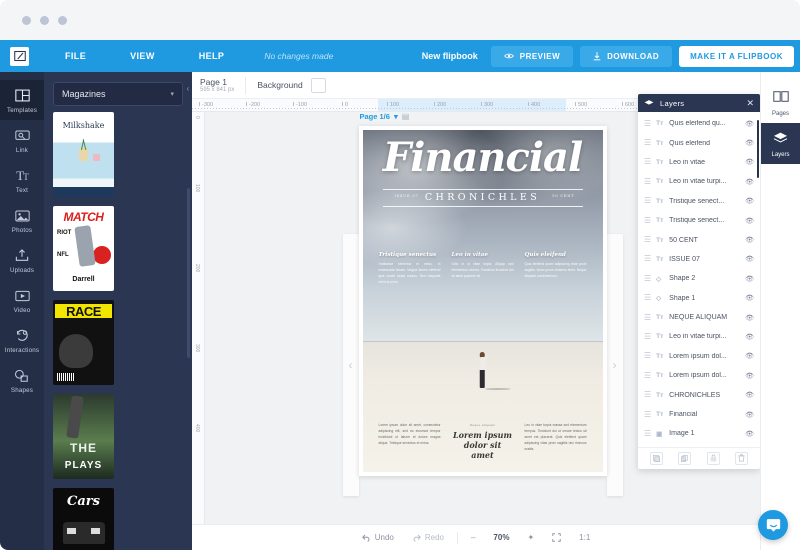  Describe the element at coordinates (378, 537) in the screenshot. I see `undo-button: Undo` at that location.